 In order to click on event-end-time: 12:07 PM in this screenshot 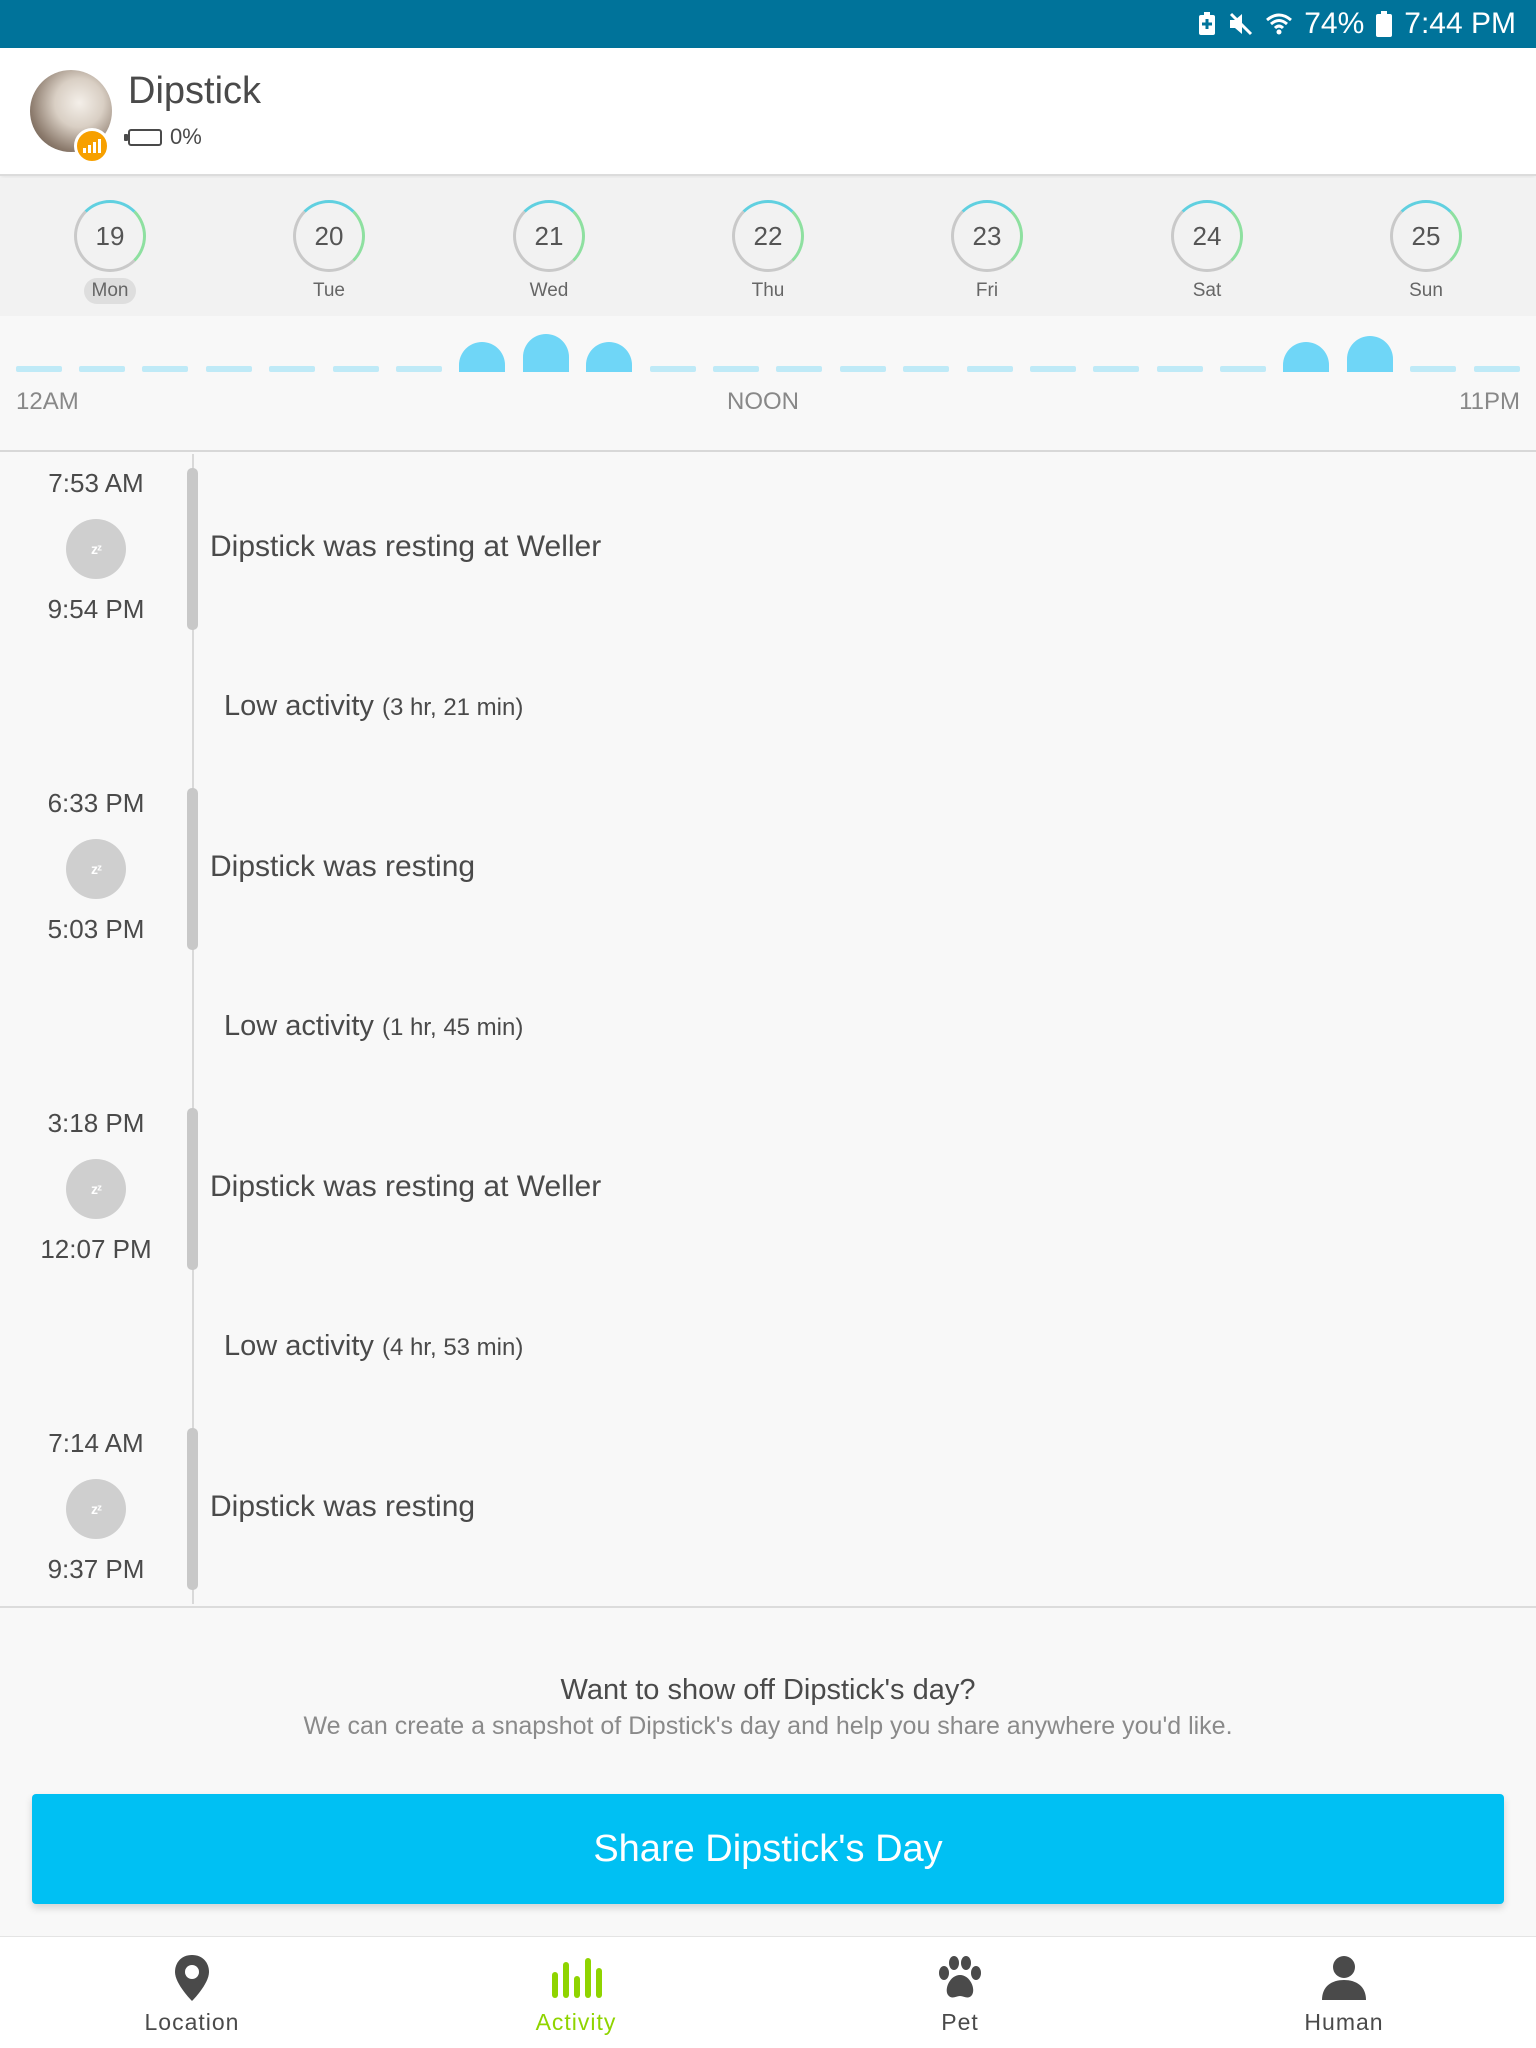, I will do `click(96, 1249)`.